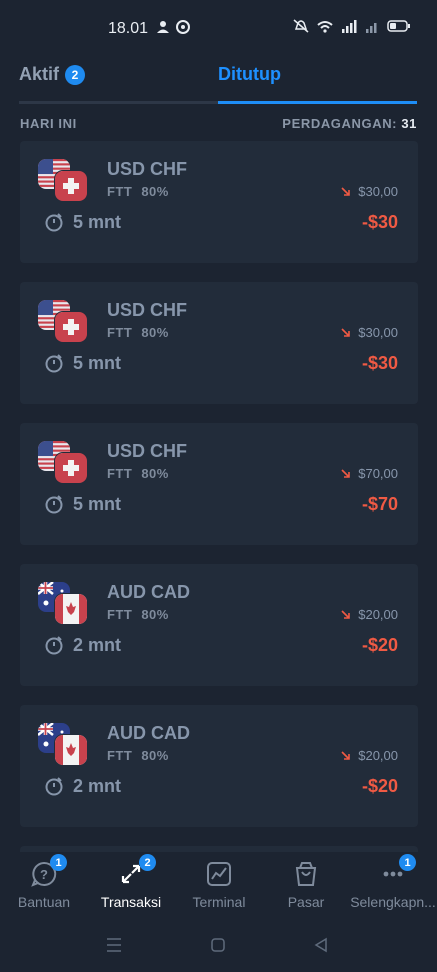  What do you see at coordinates (58, 862) in the screenshot?
I see `nav-bantuan-badge: 1` at bounding box center [58, 862].